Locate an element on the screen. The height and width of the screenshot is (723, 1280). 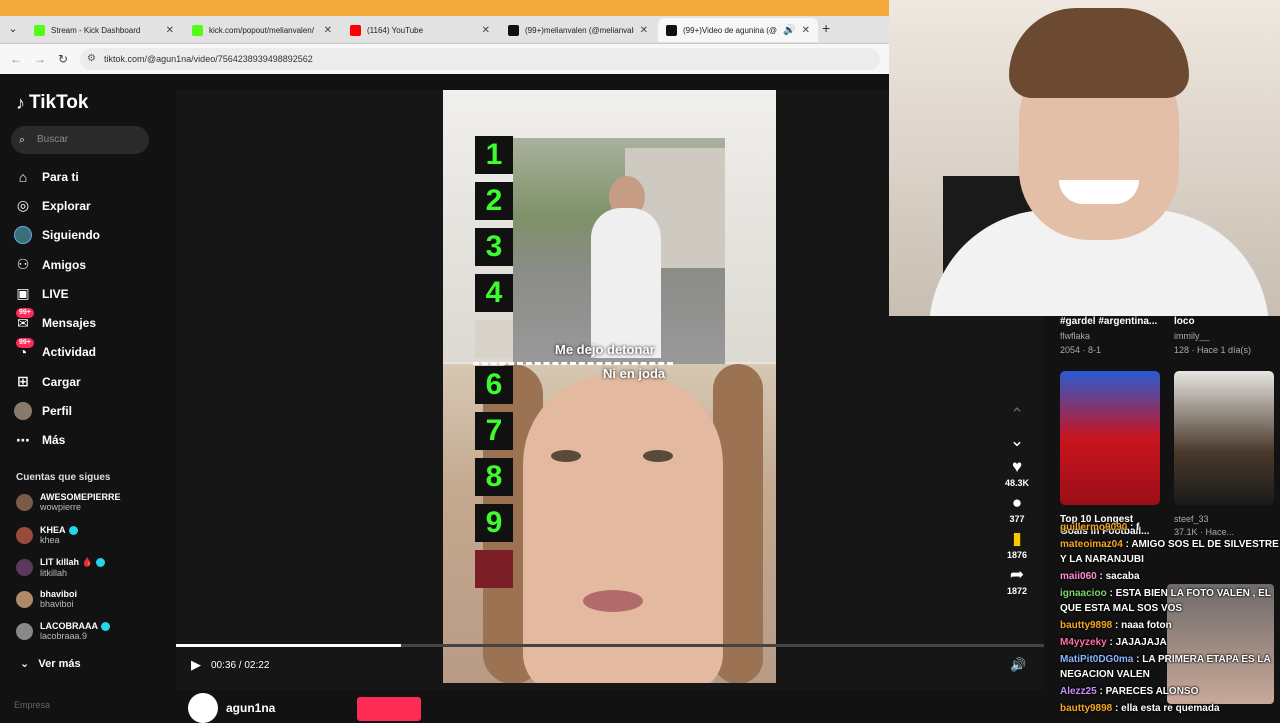
suggestion-user: immily__ is located at coordinates (1192, 336).